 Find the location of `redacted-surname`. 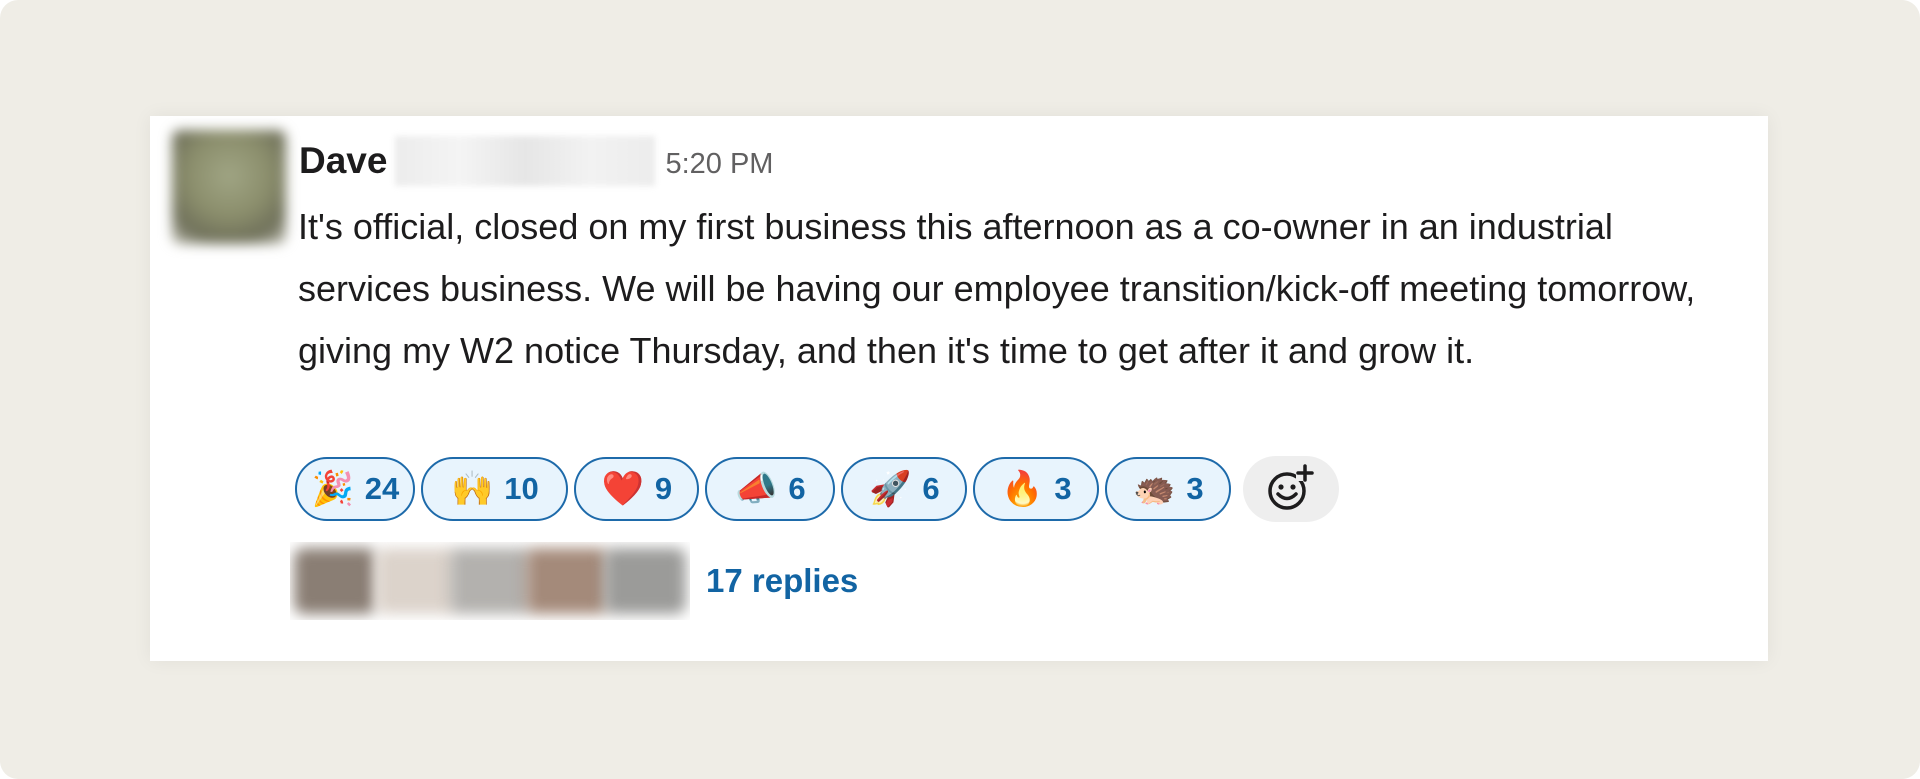

redacted-surname is located at coordinates (525, 161).